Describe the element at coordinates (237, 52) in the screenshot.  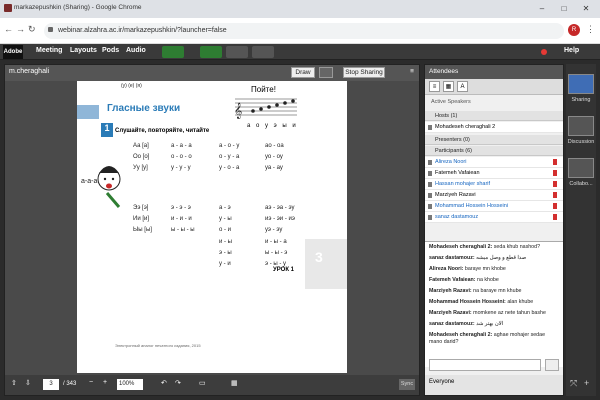
I see `camera-button` at that location.